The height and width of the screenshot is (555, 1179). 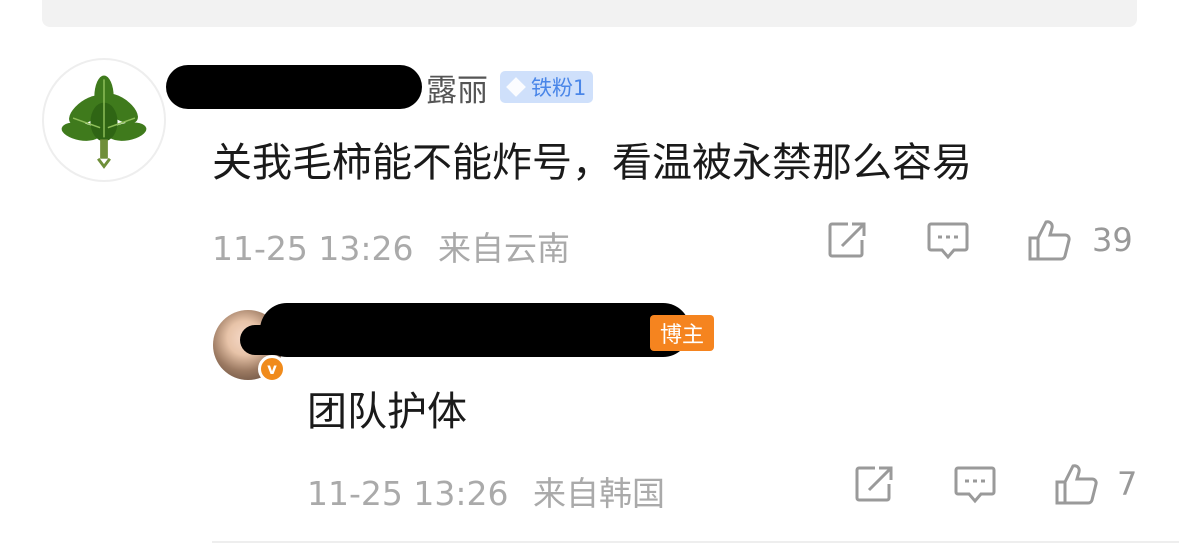 I want to click on share-button, so click(x=847, y=240).